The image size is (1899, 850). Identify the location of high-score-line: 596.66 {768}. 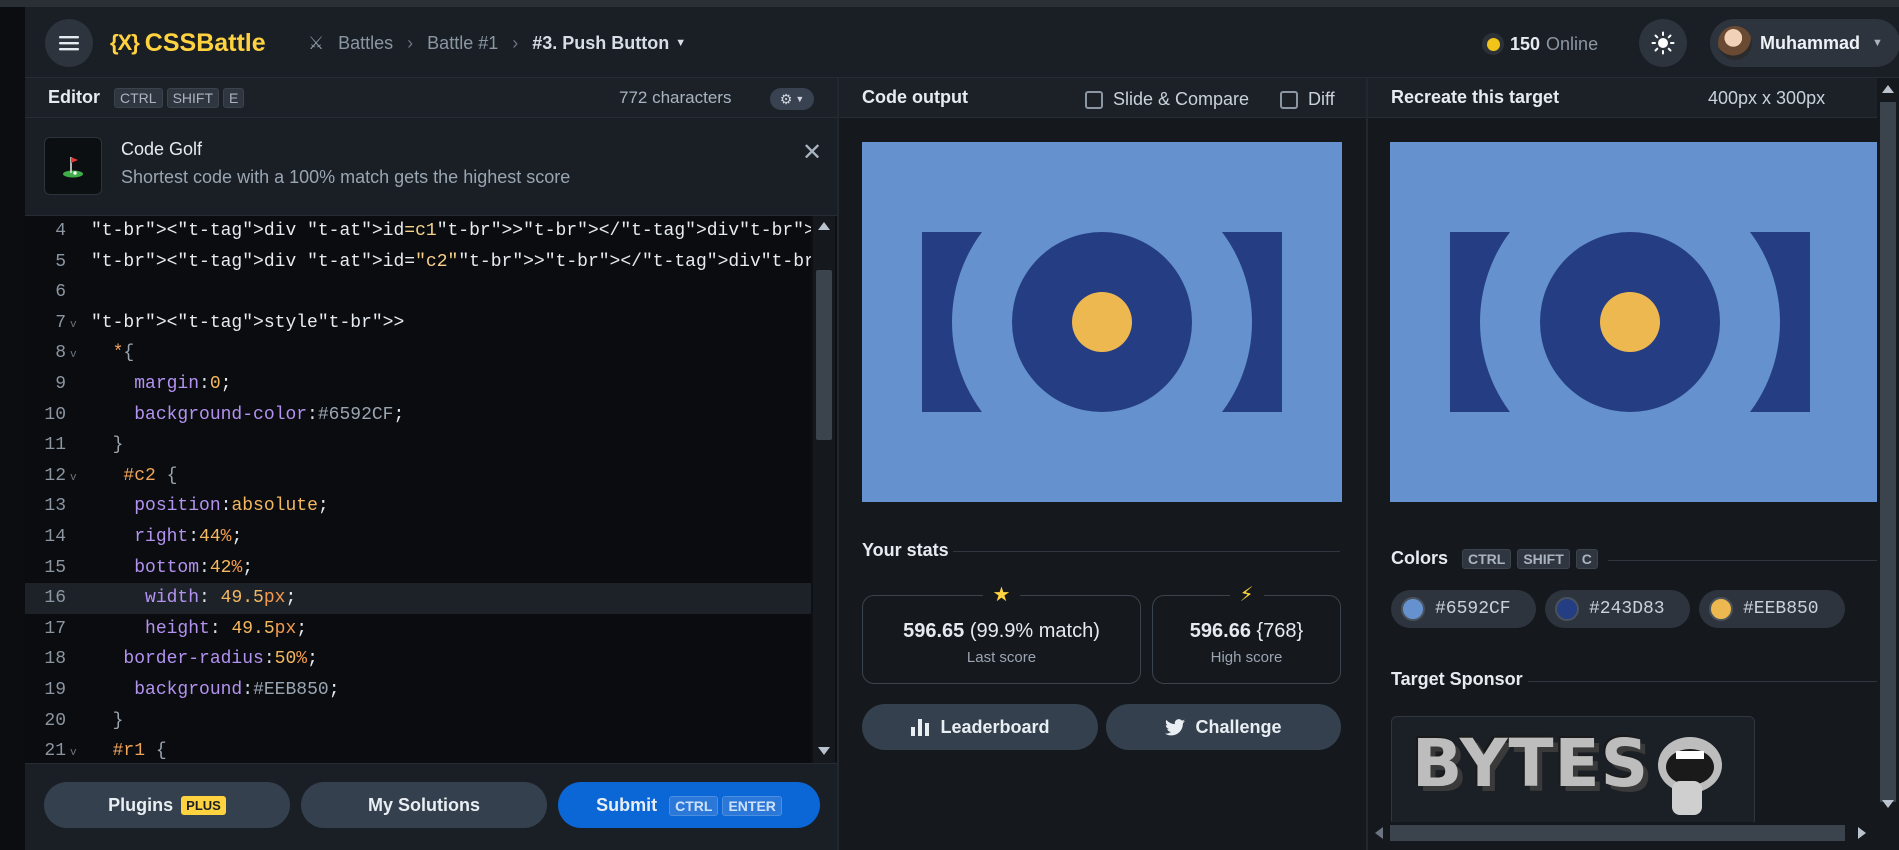
(1246, 631).